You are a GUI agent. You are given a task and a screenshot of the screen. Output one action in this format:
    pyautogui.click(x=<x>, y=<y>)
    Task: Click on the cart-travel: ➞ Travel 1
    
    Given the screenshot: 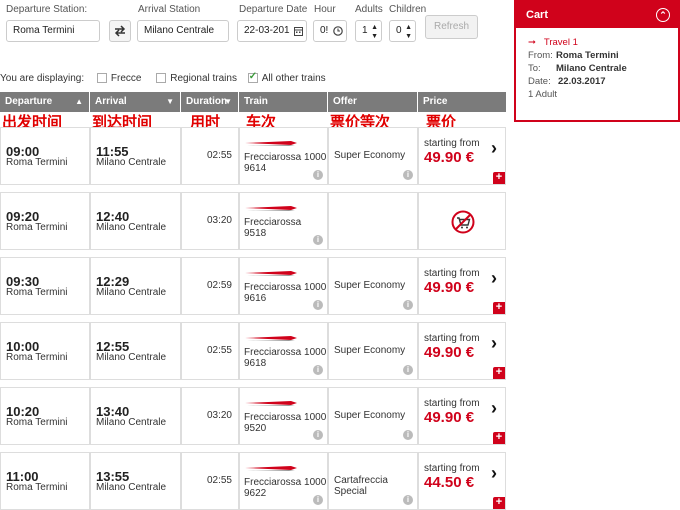 What is the action you would take?
    pyautogui.click(x=603, y=42)
    